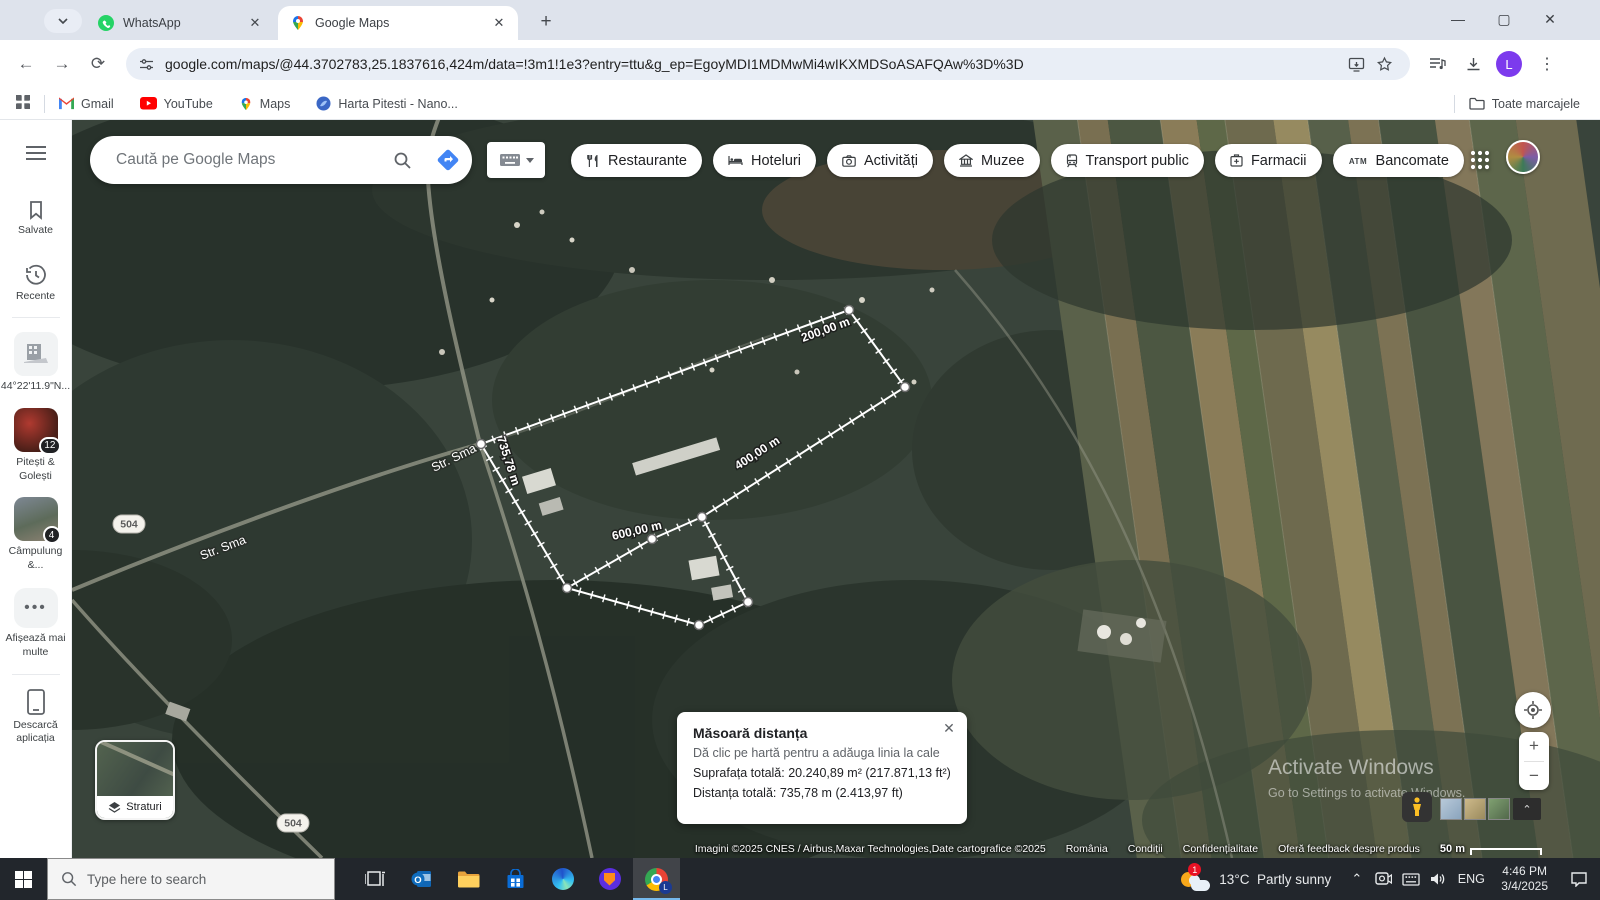  I want to click on bookmark-star-icon, so click(1384, 64).